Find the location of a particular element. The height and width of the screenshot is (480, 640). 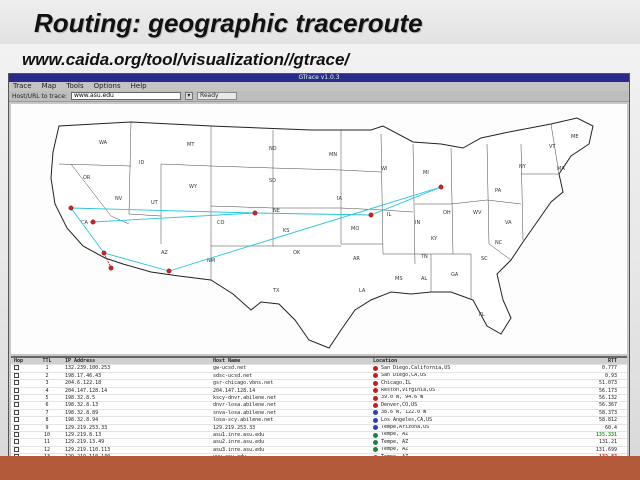

state-label-mi: MI is located at coordinates (426, 173).